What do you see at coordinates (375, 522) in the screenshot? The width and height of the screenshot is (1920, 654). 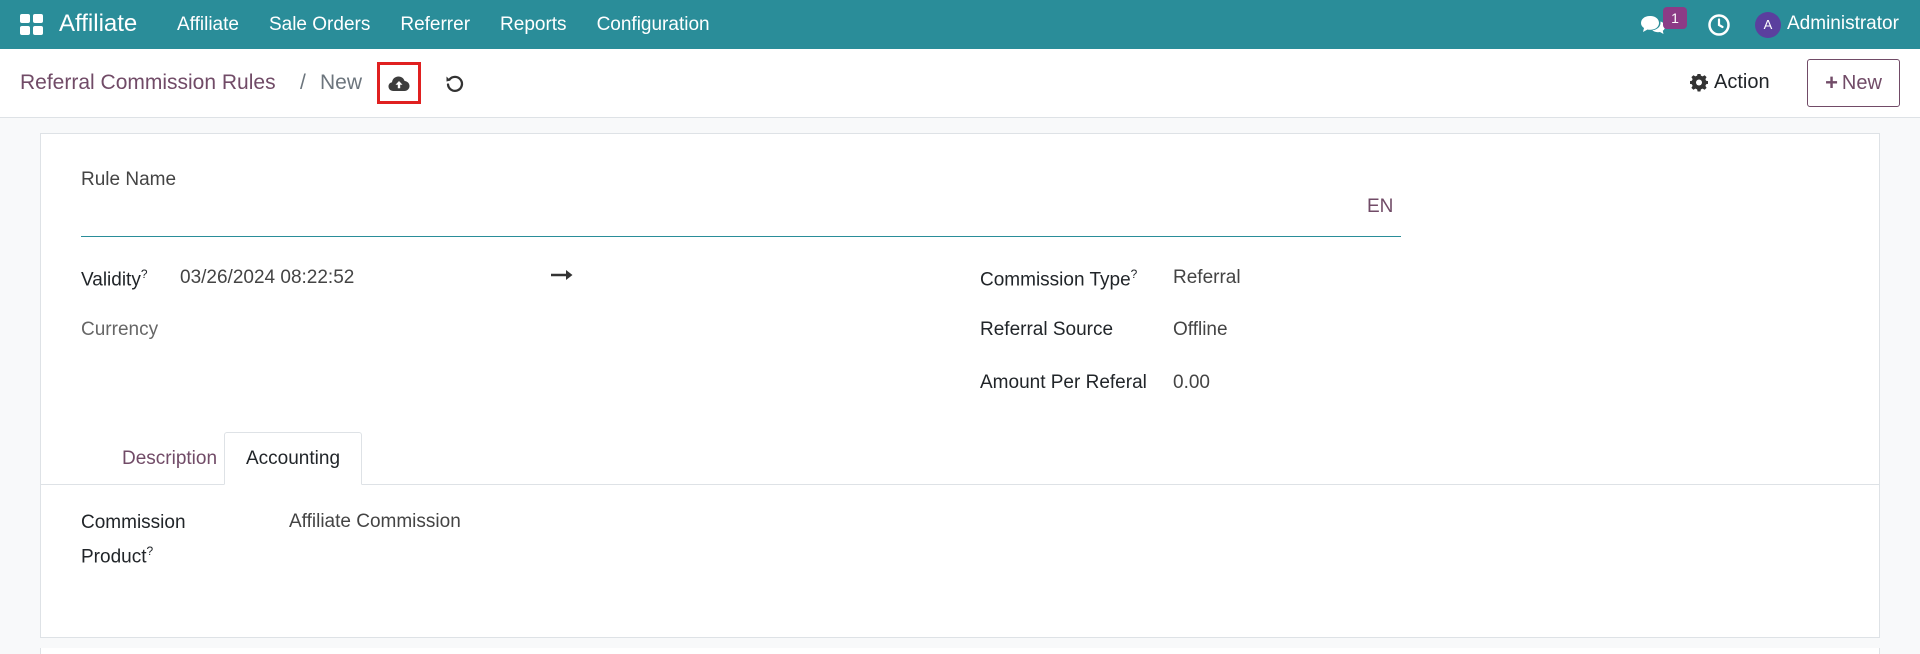 I see `commission-product-field: Affiliate Commission` at bounding box center [375, 522].